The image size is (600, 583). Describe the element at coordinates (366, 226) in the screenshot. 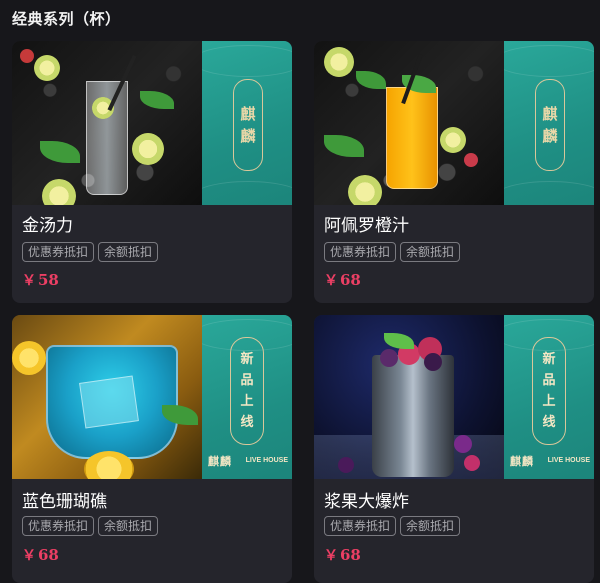

I see `product-name: 阿佩罗橙汁` at that location.